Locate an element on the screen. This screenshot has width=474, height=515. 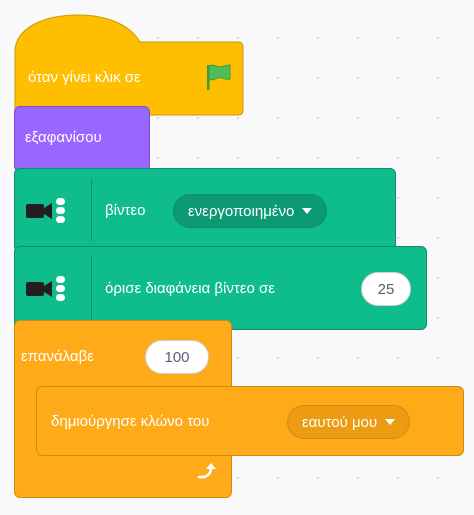
video-state-dropdown: ενεργοποιημένο is located at coordinates (250, 211).